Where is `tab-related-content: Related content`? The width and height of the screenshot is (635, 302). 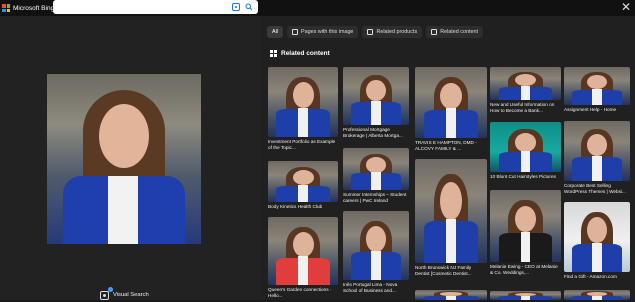 tab-related-content: Related content is located at coordinates (454, 32).